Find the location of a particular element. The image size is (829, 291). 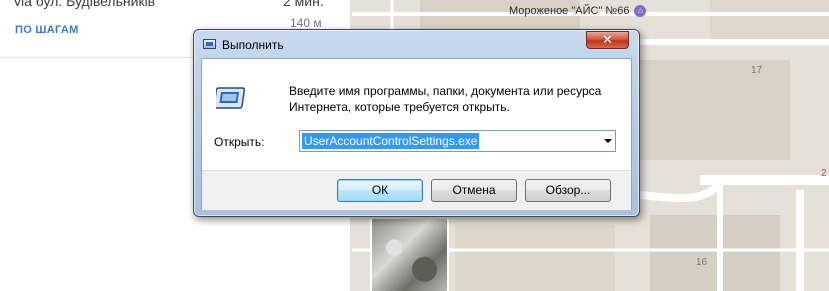

dialog-title: Выполнить is located at coordinates (253, 45).